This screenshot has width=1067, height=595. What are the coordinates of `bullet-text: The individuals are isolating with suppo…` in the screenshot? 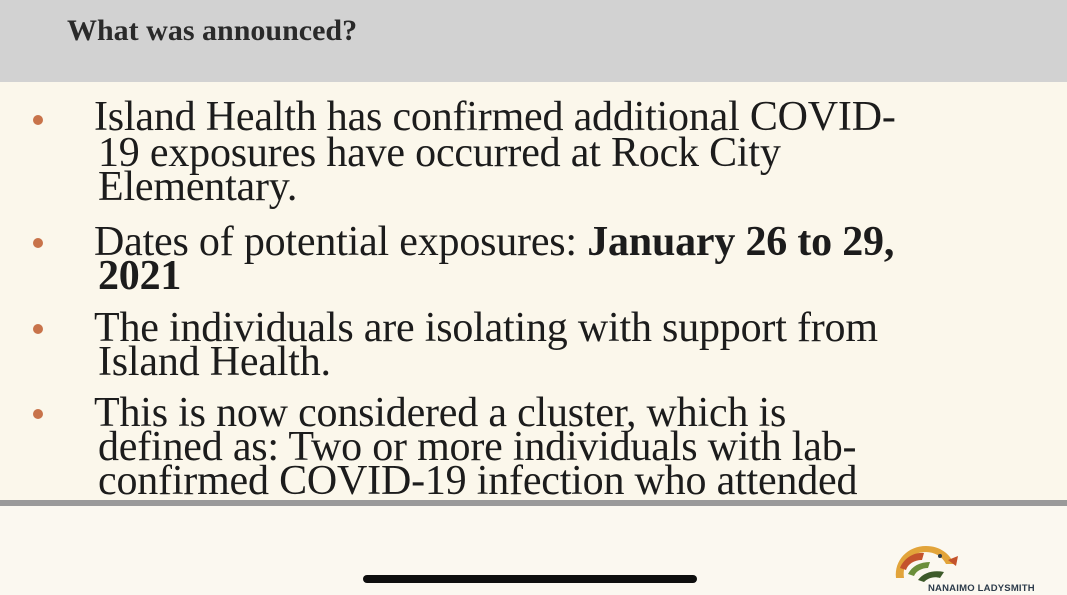 It's located at (486, 345).